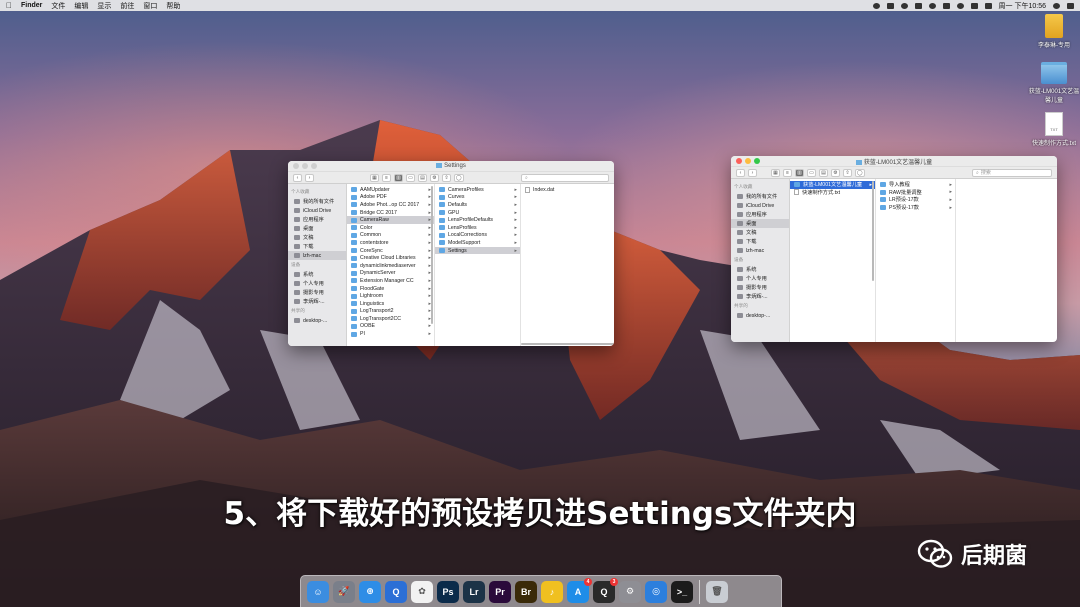 Image resolution: width=1080 pixels, height=607 pixels. I want to click on menu-file: 文件, so click(58, 6).